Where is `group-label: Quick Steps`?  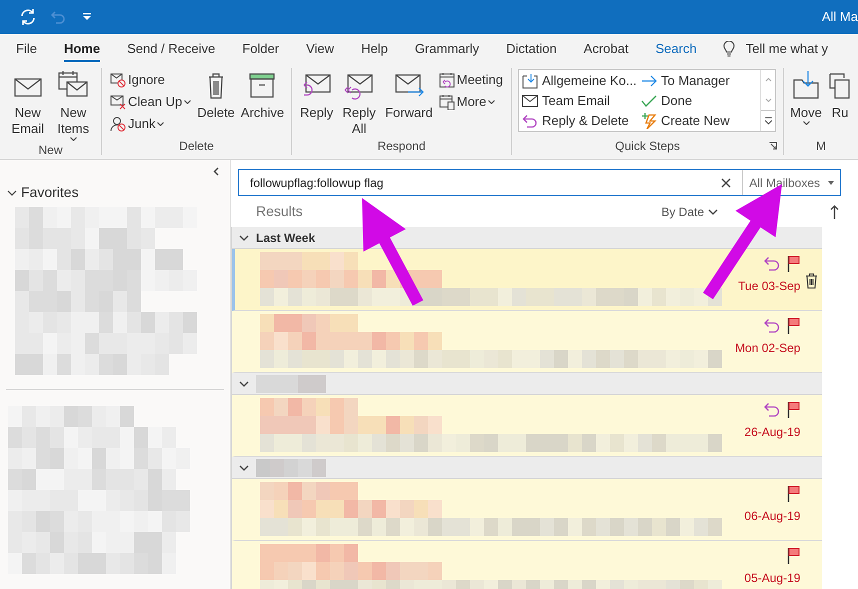
group-label: Quick Steps is located at coordinates (647, 146).